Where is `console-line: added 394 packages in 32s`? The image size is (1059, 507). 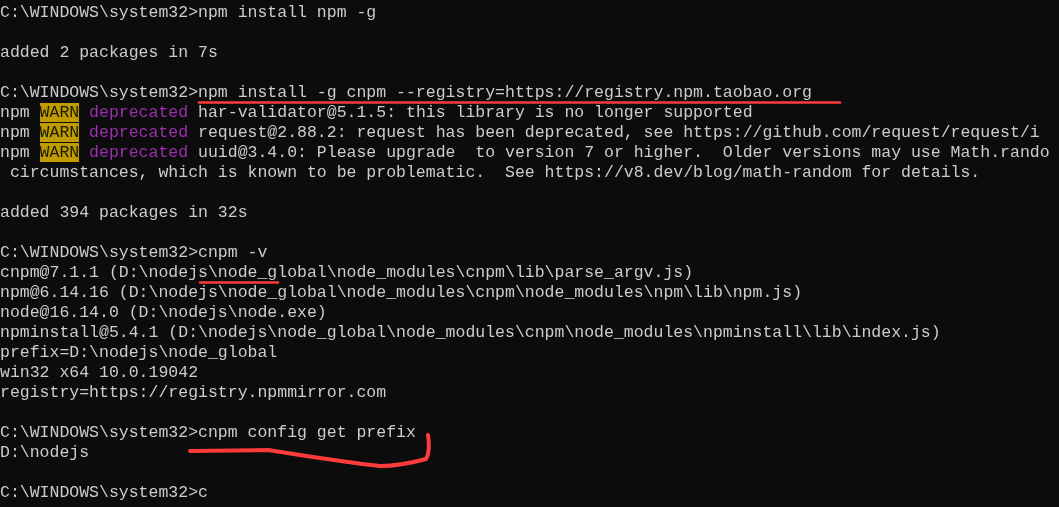
console-line: added 394 packages in 32s is located at coordinates (124, 212).